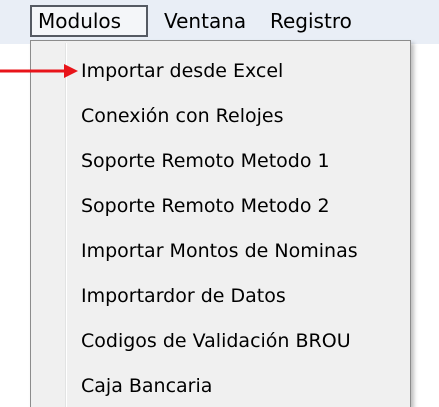 The width and height of the screenshot is (439, 407). Describe the element at coordinates (205, 206) in the screenshot. I see `menu-item-soporte-remoto-2: Soporte Remoto Metodo 2` at that location.